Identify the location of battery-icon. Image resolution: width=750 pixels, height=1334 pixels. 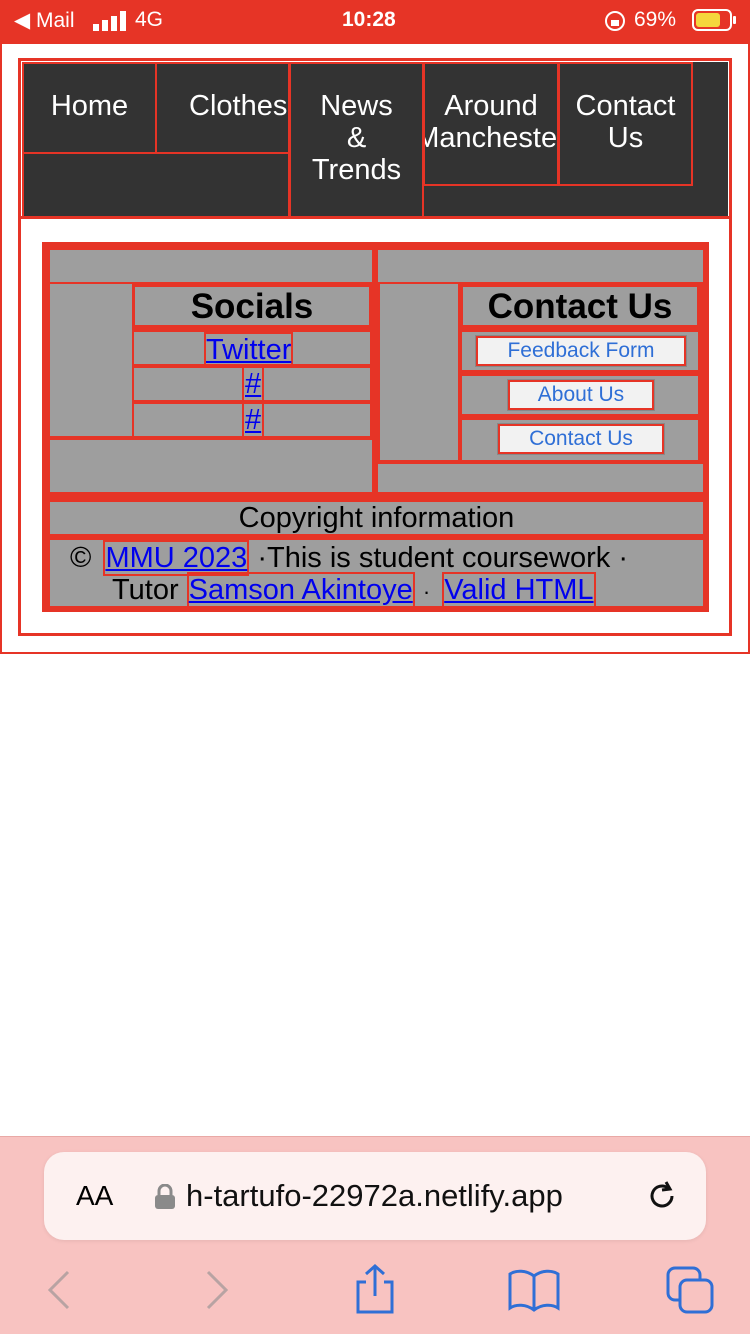
(715, 24).